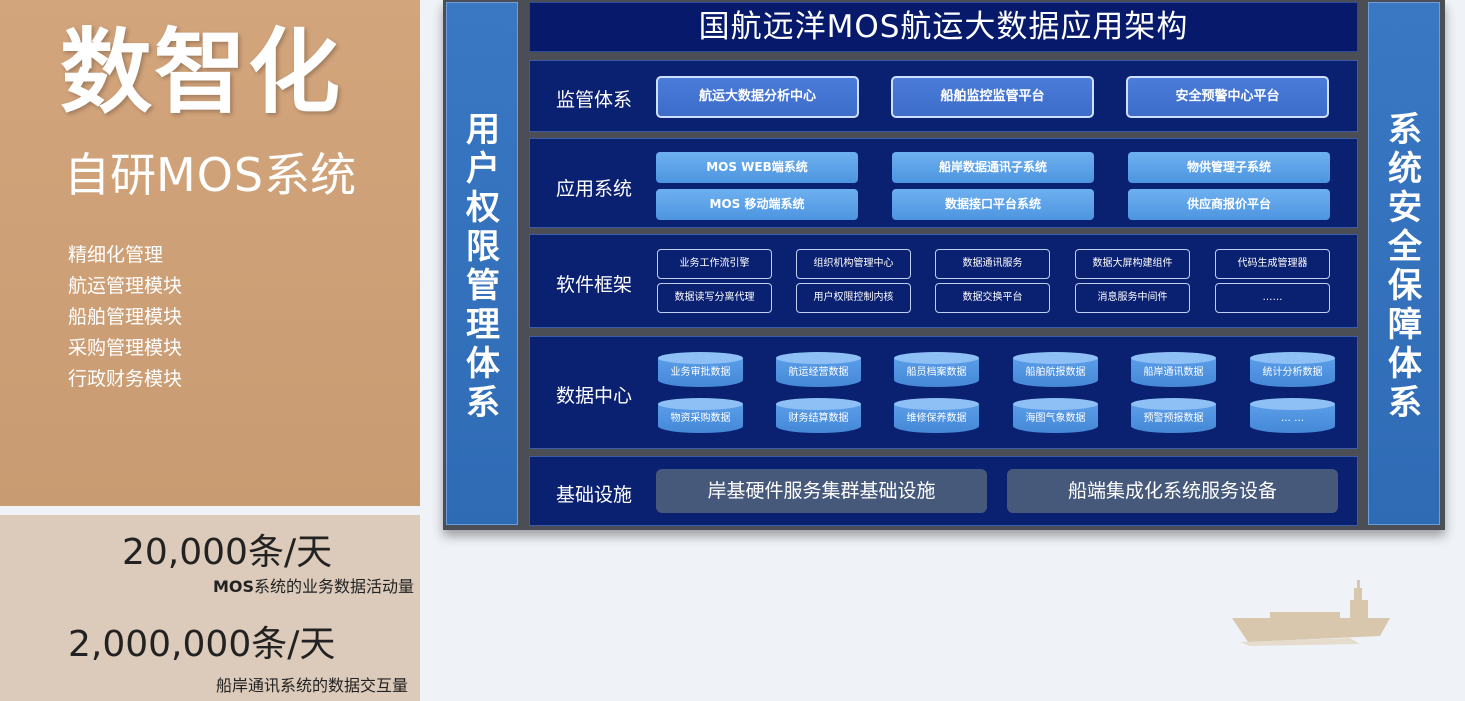 Image resolution: width=1465 pixels, height=701 pixels. What do you see at coordinates (125, 286) in the screenshot?
I see `feature-item: 航运管理模块` at bounding box center [125, 286].